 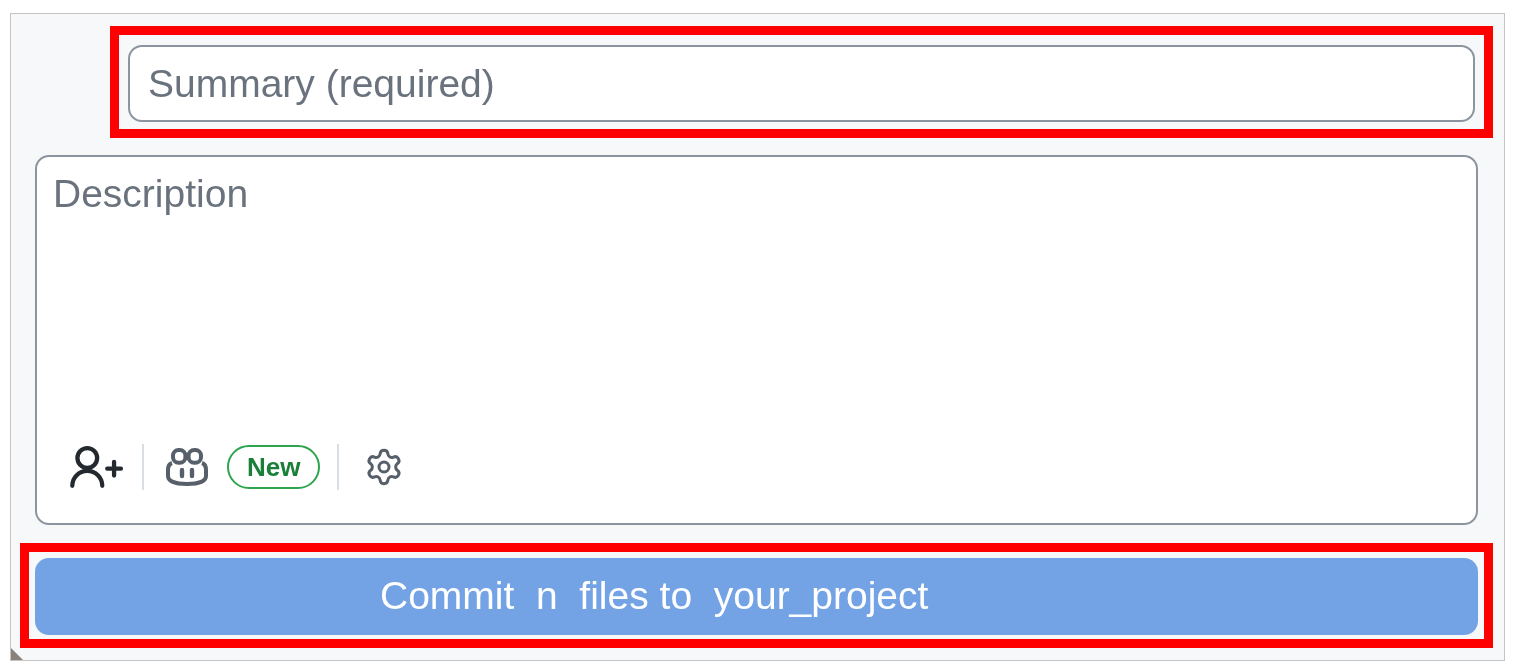 I want to click on person-plus-icon, so click(x=96, y=467).